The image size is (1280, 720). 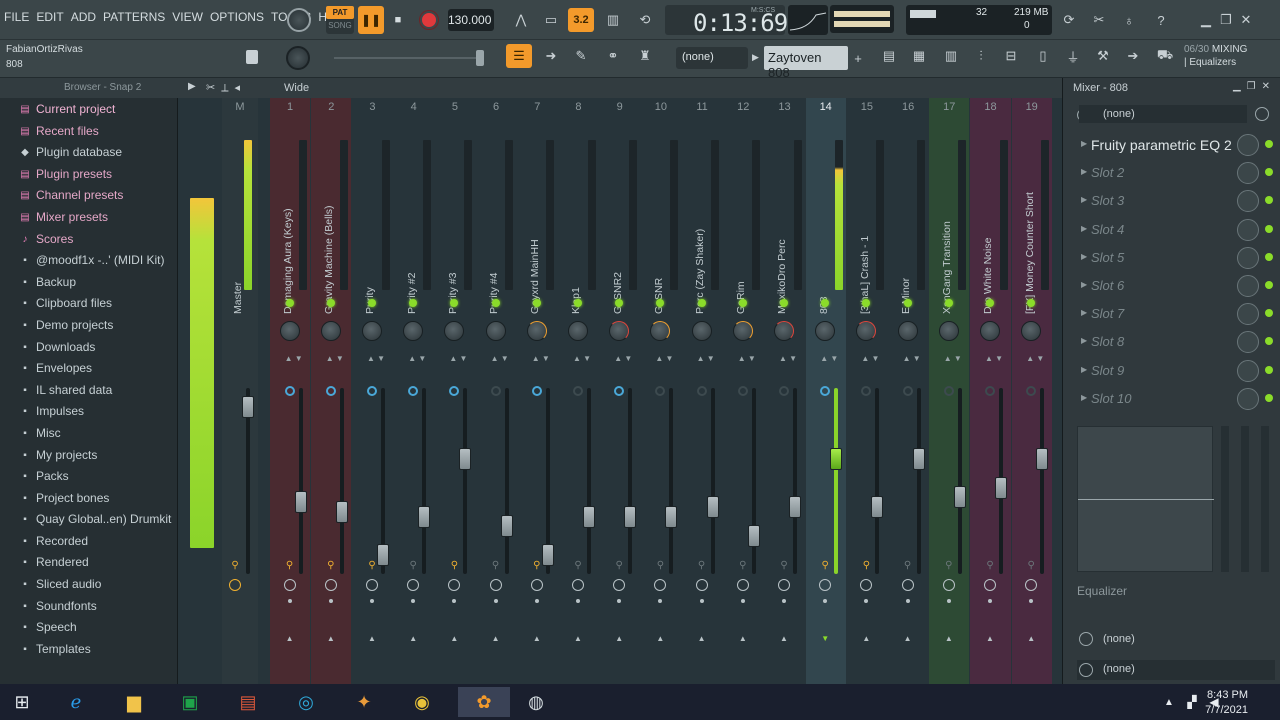 I want to click on stamp-button: ♜, so click(x=645, y=56).